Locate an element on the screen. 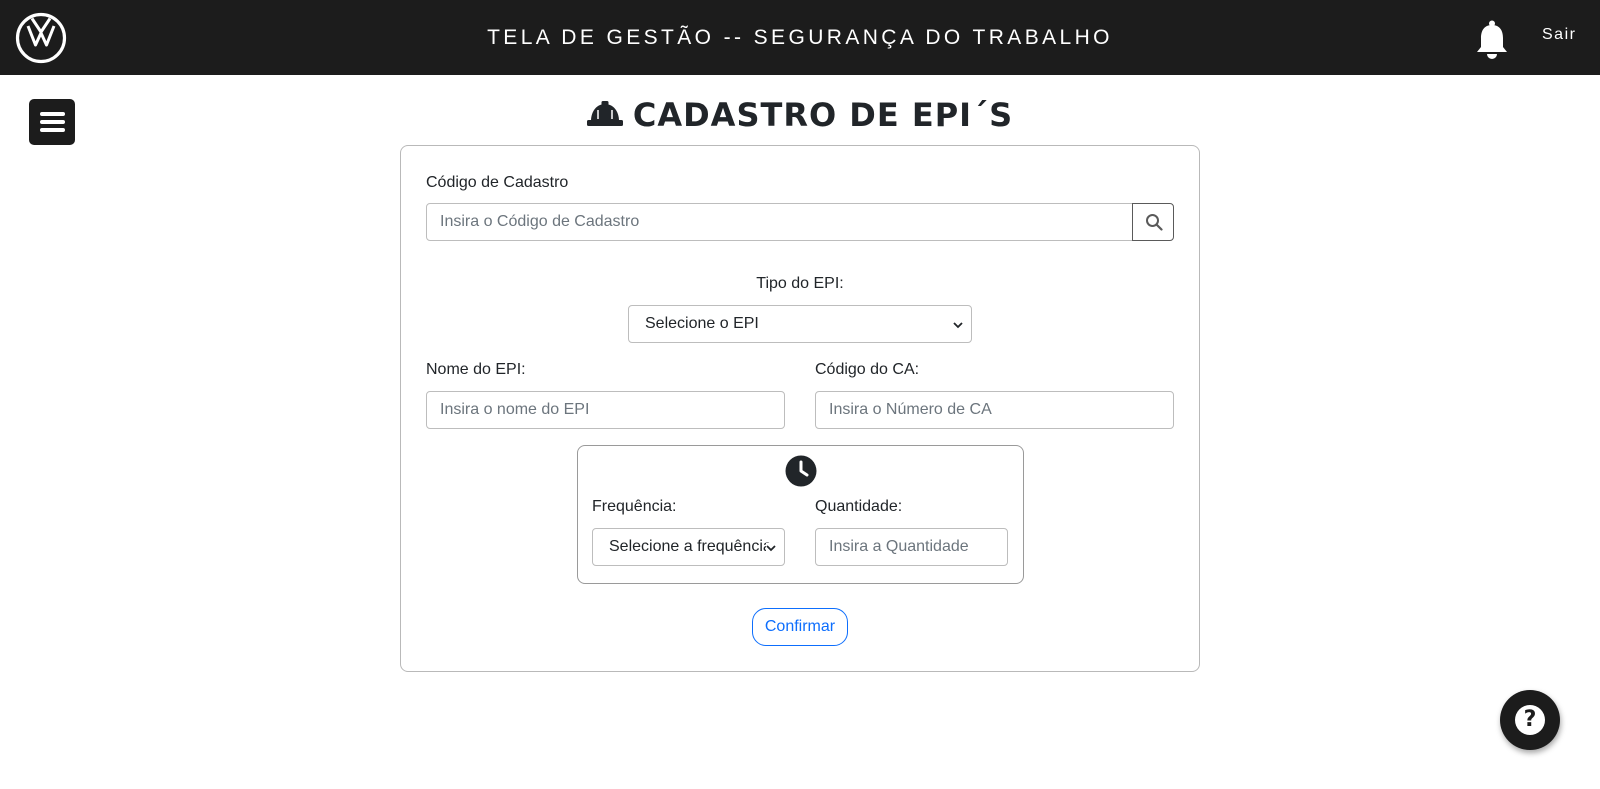 Image resolution: width=1600 pixels, height=789 pixels. page-title: CADASTRO DE EPI´S is located at coordinates (800, 115).